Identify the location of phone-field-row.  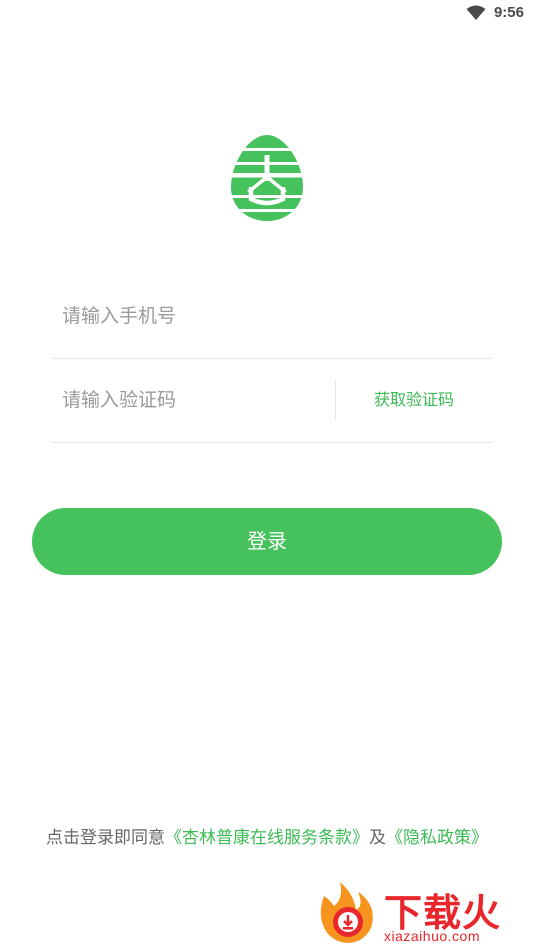
(272, 316).